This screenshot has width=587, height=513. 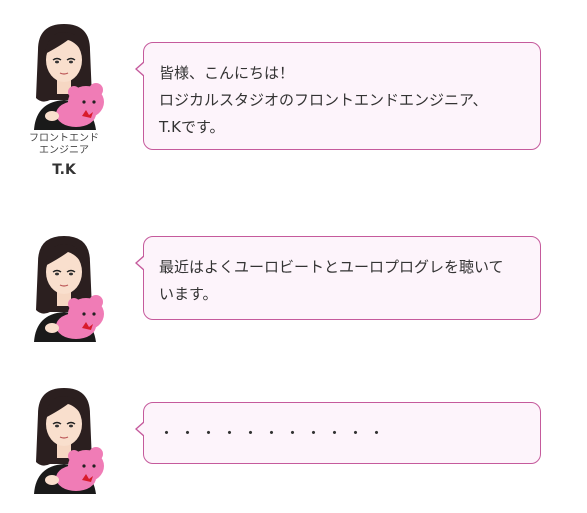 What do you see at coordinates (275, 433) in the screenshot?
I see `message-3-line-1: ・・・・・・・・・・・` at bounding box center [275, 433].